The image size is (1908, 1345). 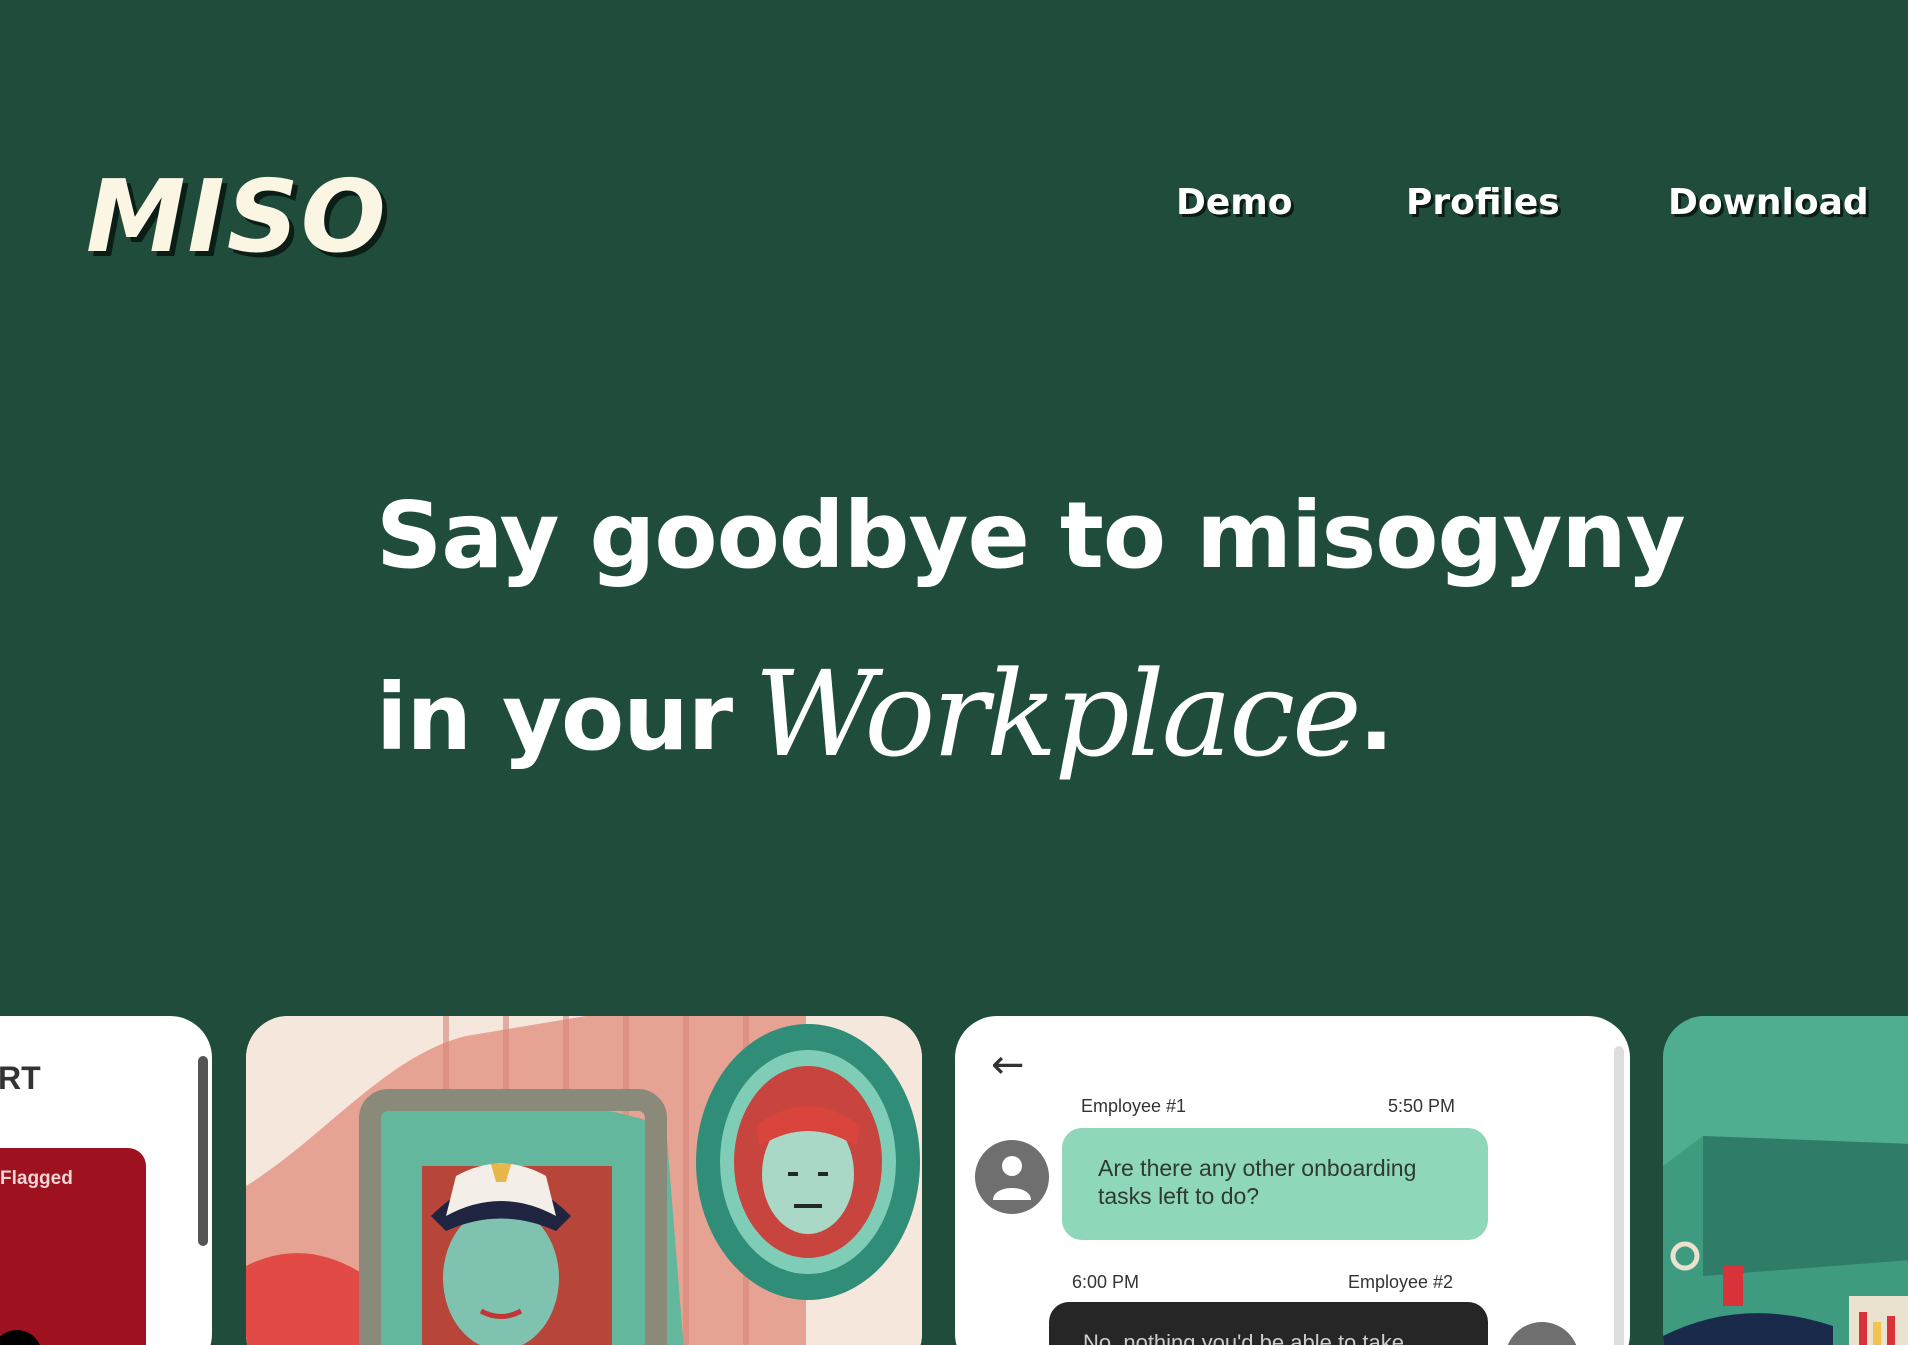 I want to click on nav-demo-link: Demo, so click(x=1234, y=202).